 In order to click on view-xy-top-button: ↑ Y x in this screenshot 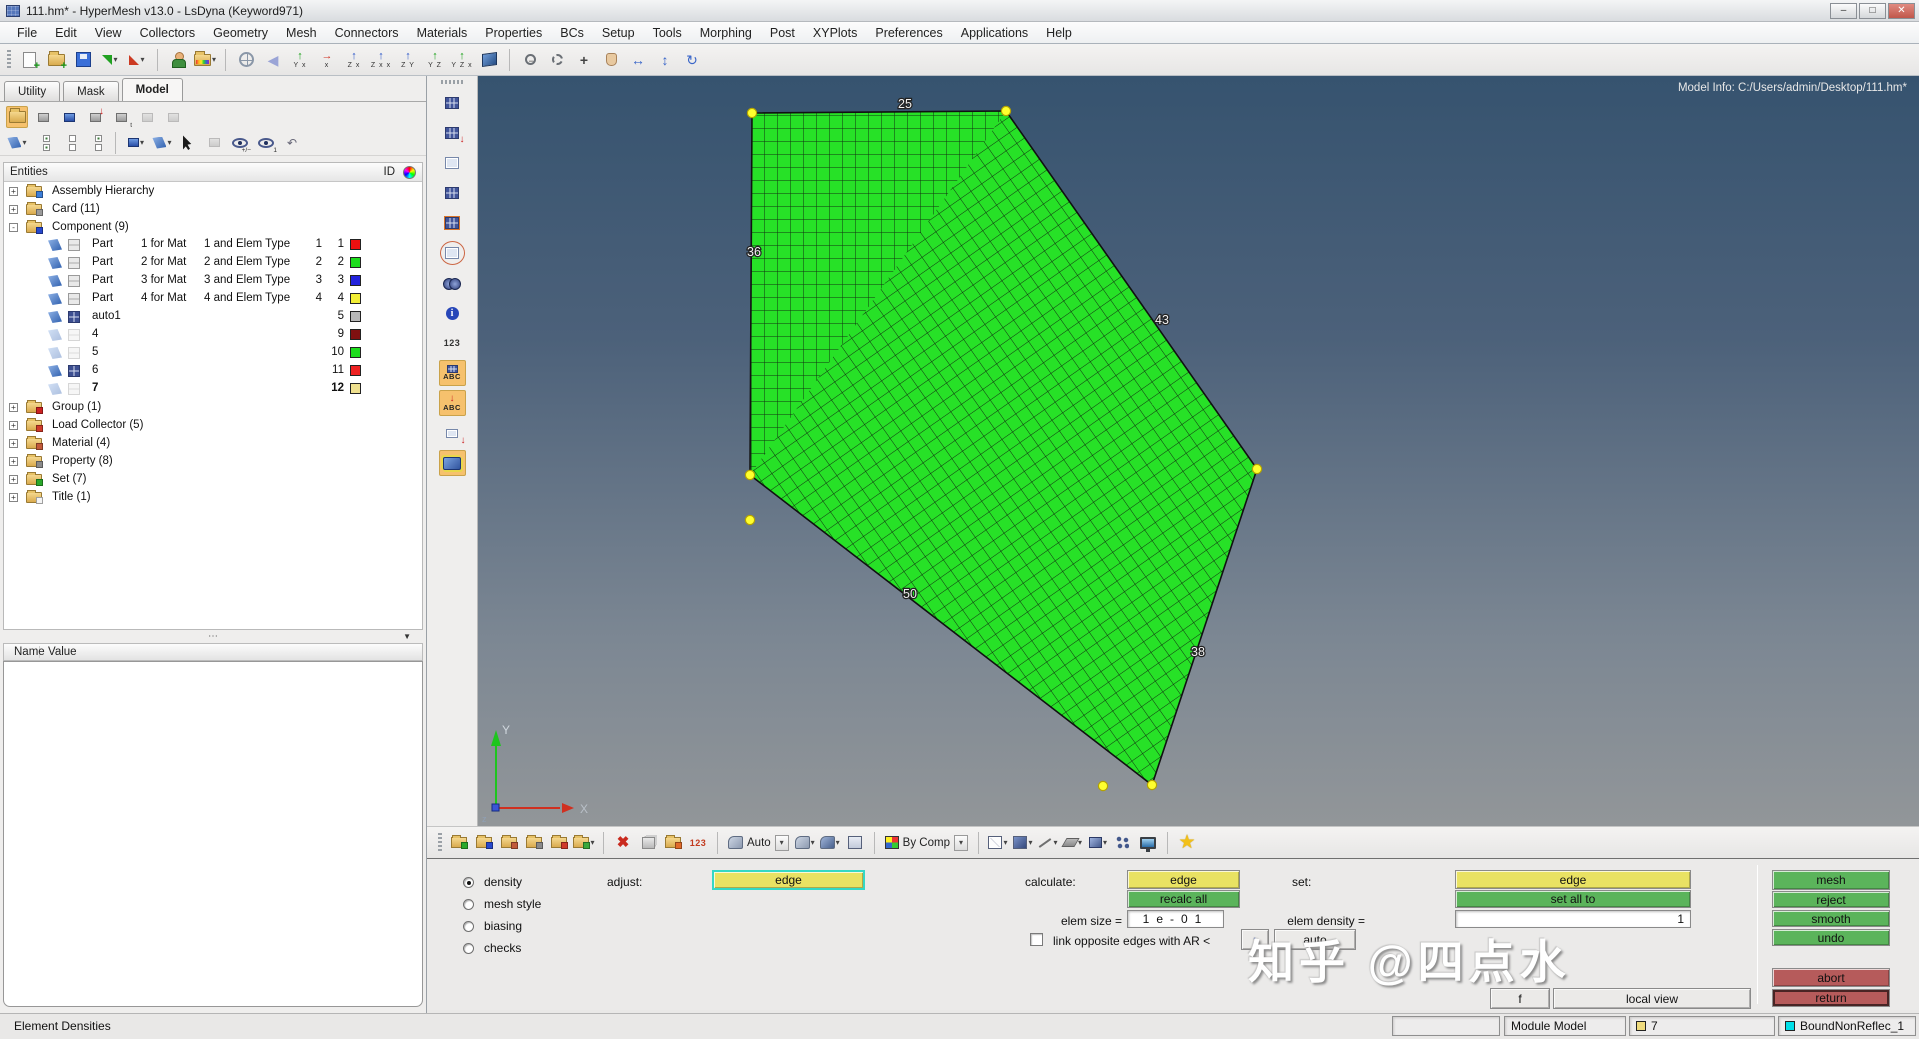, I will do `click(300, 60)`.